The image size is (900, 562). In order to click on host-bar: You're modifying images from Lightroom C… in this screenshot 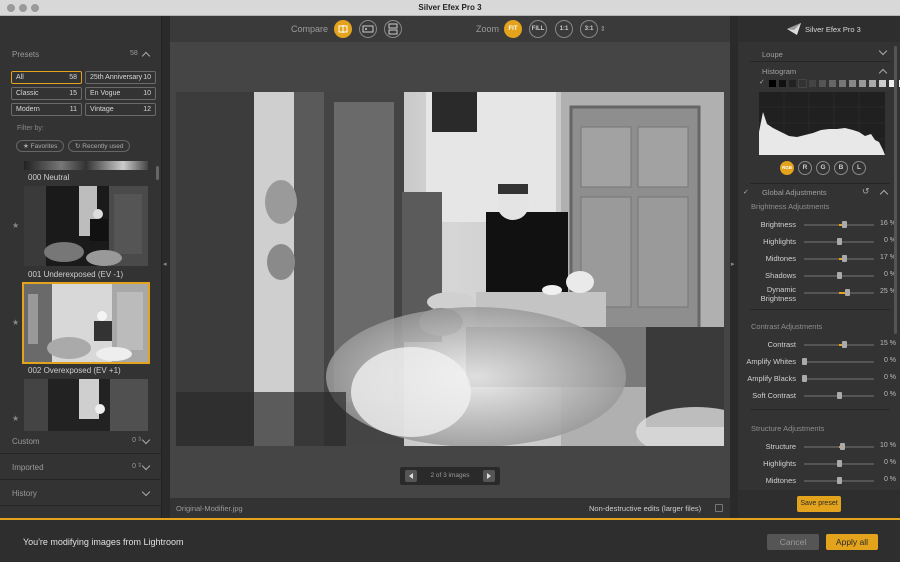, I will do `click(450, 540)`.